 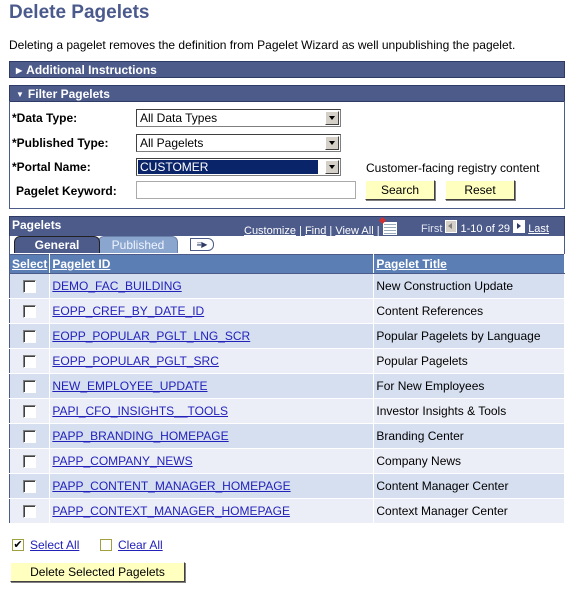 What do you see at coordinates (287, 69) in the screenshot?
I see `additional-instructions-header: ▶ Additional Instructions` at bounding box center [287, 69].